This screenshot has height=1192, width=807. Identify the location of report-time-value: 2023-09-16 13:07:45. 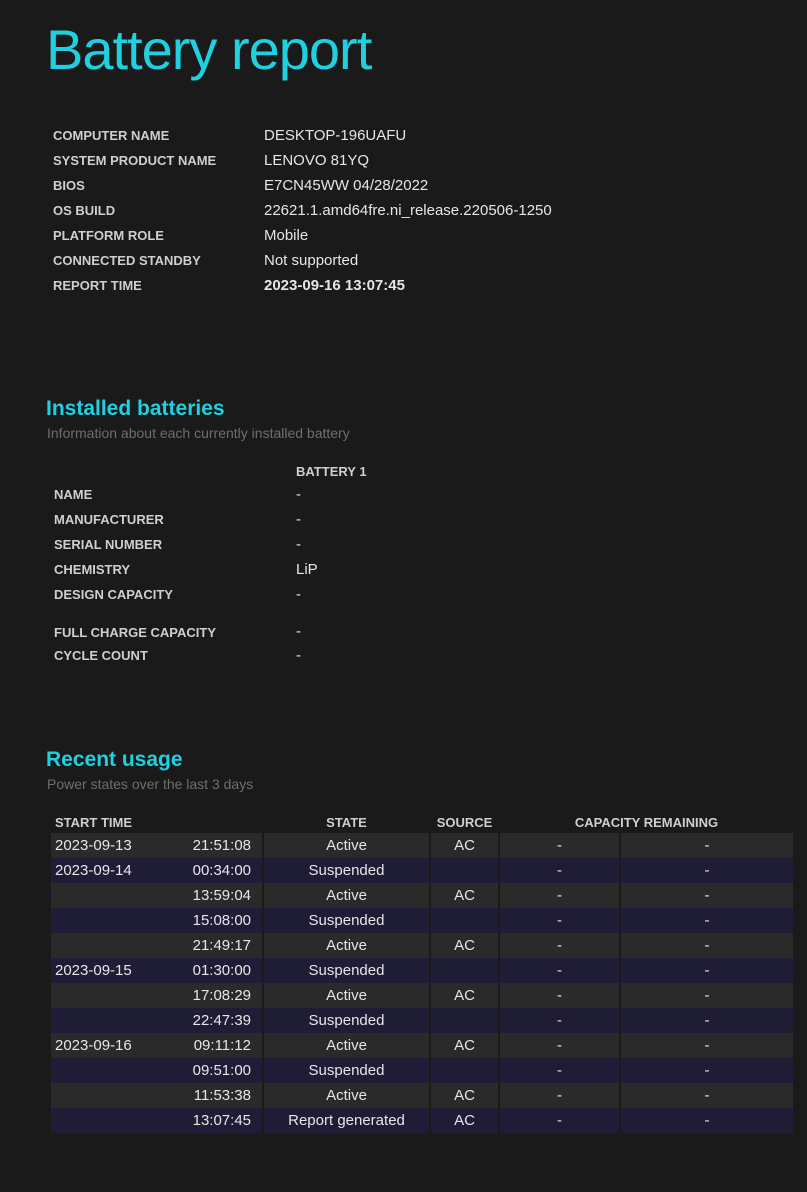
(334, 285).